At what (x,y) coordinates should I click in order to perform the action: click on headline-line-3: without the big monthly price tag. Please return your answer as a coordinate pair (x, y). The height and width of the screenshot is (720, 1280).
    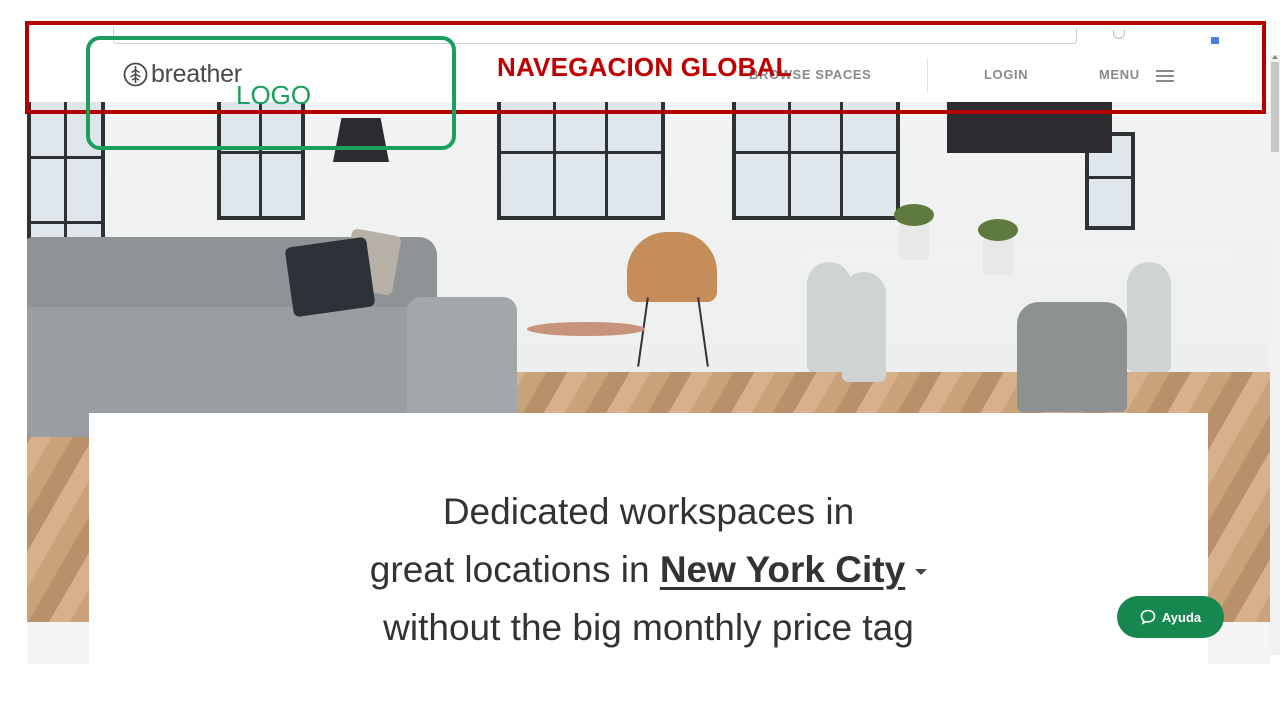
    Looking at the image, I should click on (648, 627).